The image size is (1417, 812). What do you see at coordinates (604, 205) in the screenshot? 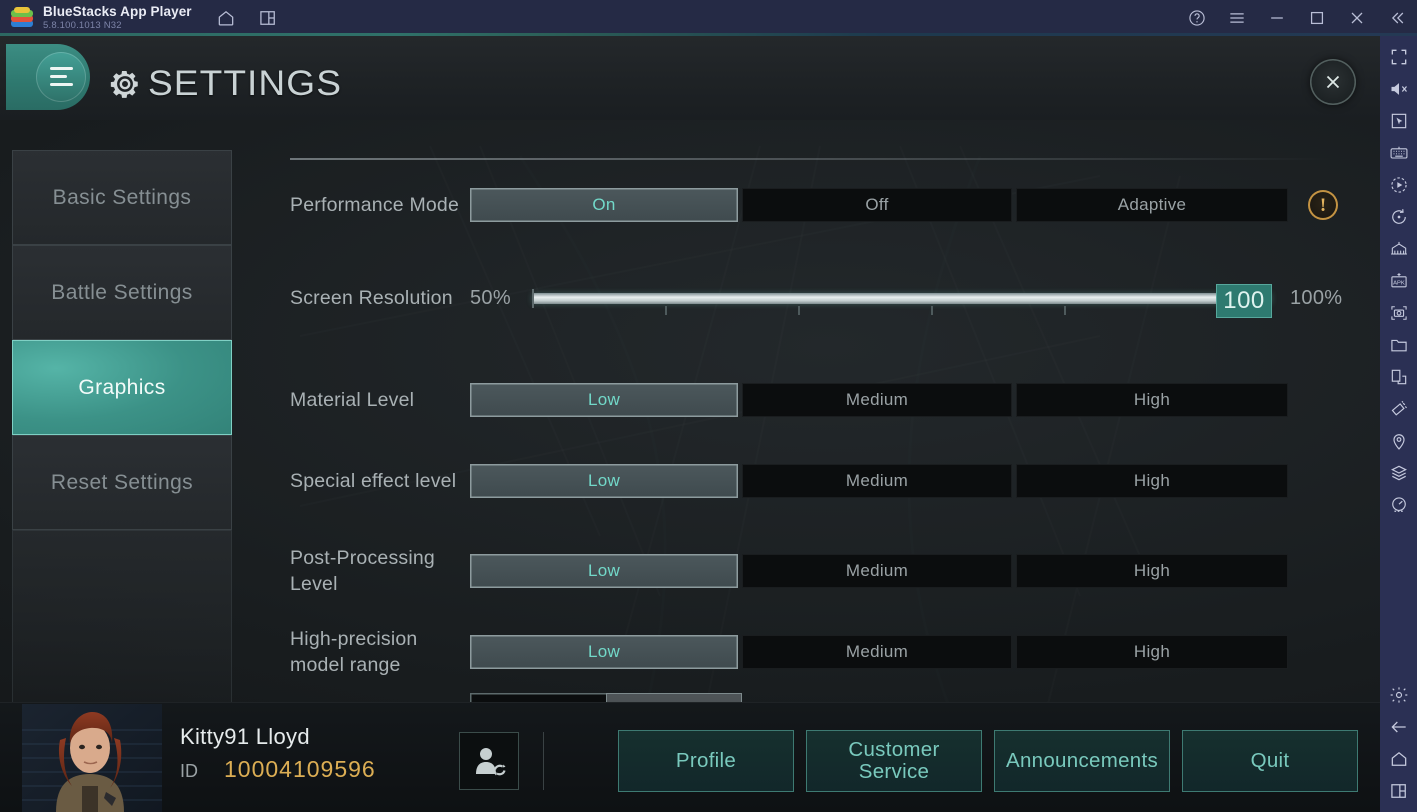
I see `performance-mode-option-on: On` at bounding box center [604, 205].